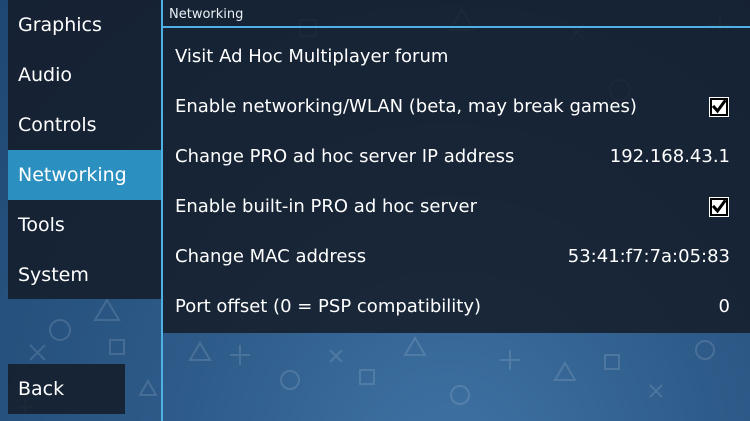 This screenshot has height=421, width=750. I want to click on row-label: Change PRO ad hoc server IP address, so click(345, 156).